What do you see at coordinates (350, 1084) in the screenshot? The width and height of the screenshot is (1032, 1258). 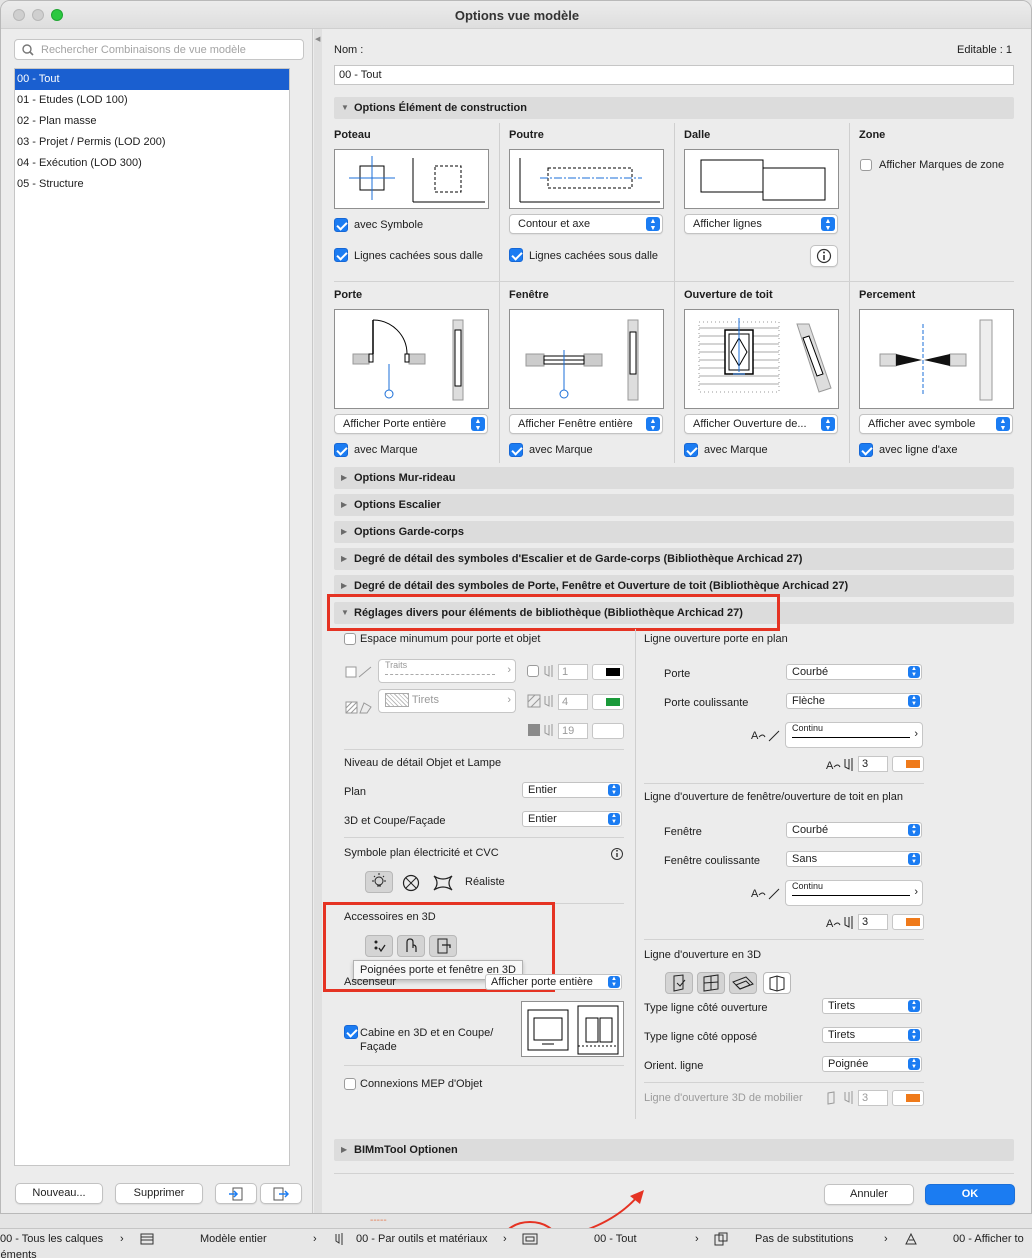 I see `mep-checkbox` at bounding box center [350, 1084].